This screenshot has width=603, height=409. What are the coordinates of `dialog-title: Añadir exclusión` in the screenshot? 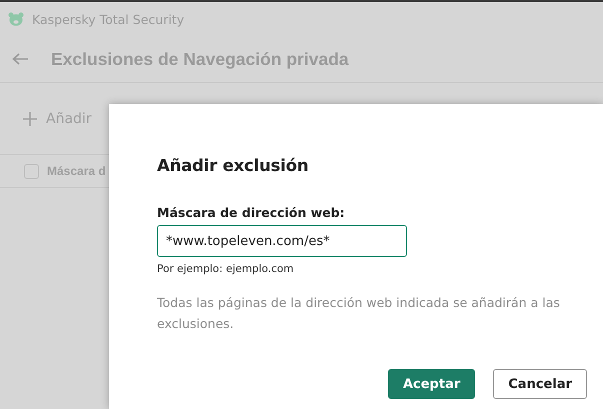 It's located at (233, 165).